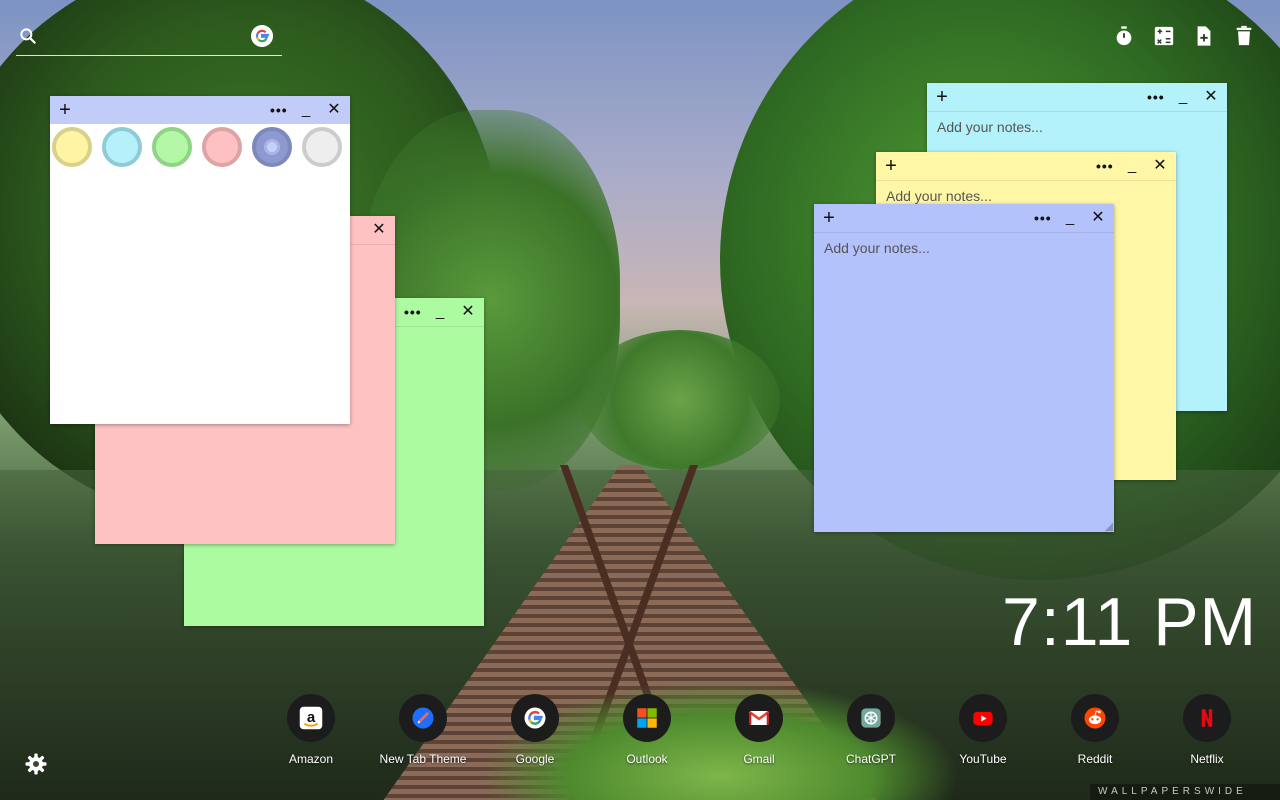 This screenshot has width=1280, height=800. I want to click on shortcut-label: ChatGPT, so click(870, 759).